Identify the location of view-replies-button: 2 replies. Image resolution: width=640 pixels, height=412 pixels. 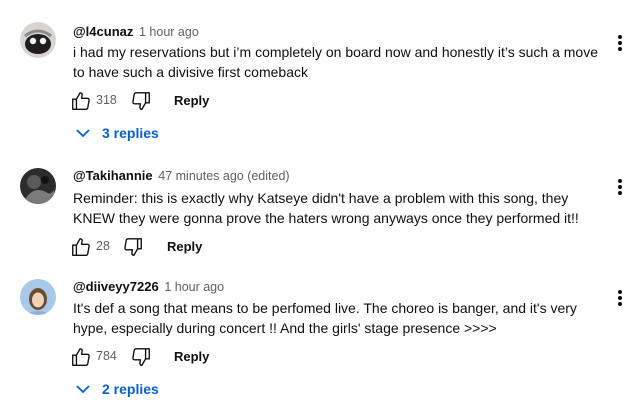
(126, 390).